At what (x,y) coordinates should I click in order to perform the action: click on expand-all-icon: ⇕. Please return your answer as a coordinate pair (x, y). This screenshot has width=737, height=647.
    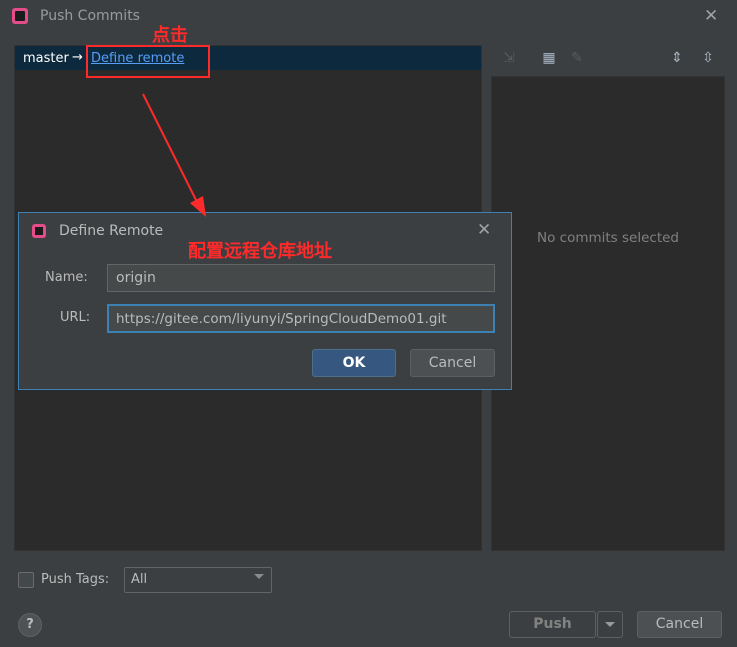
    Looking at the image, I should click on (677, 58).